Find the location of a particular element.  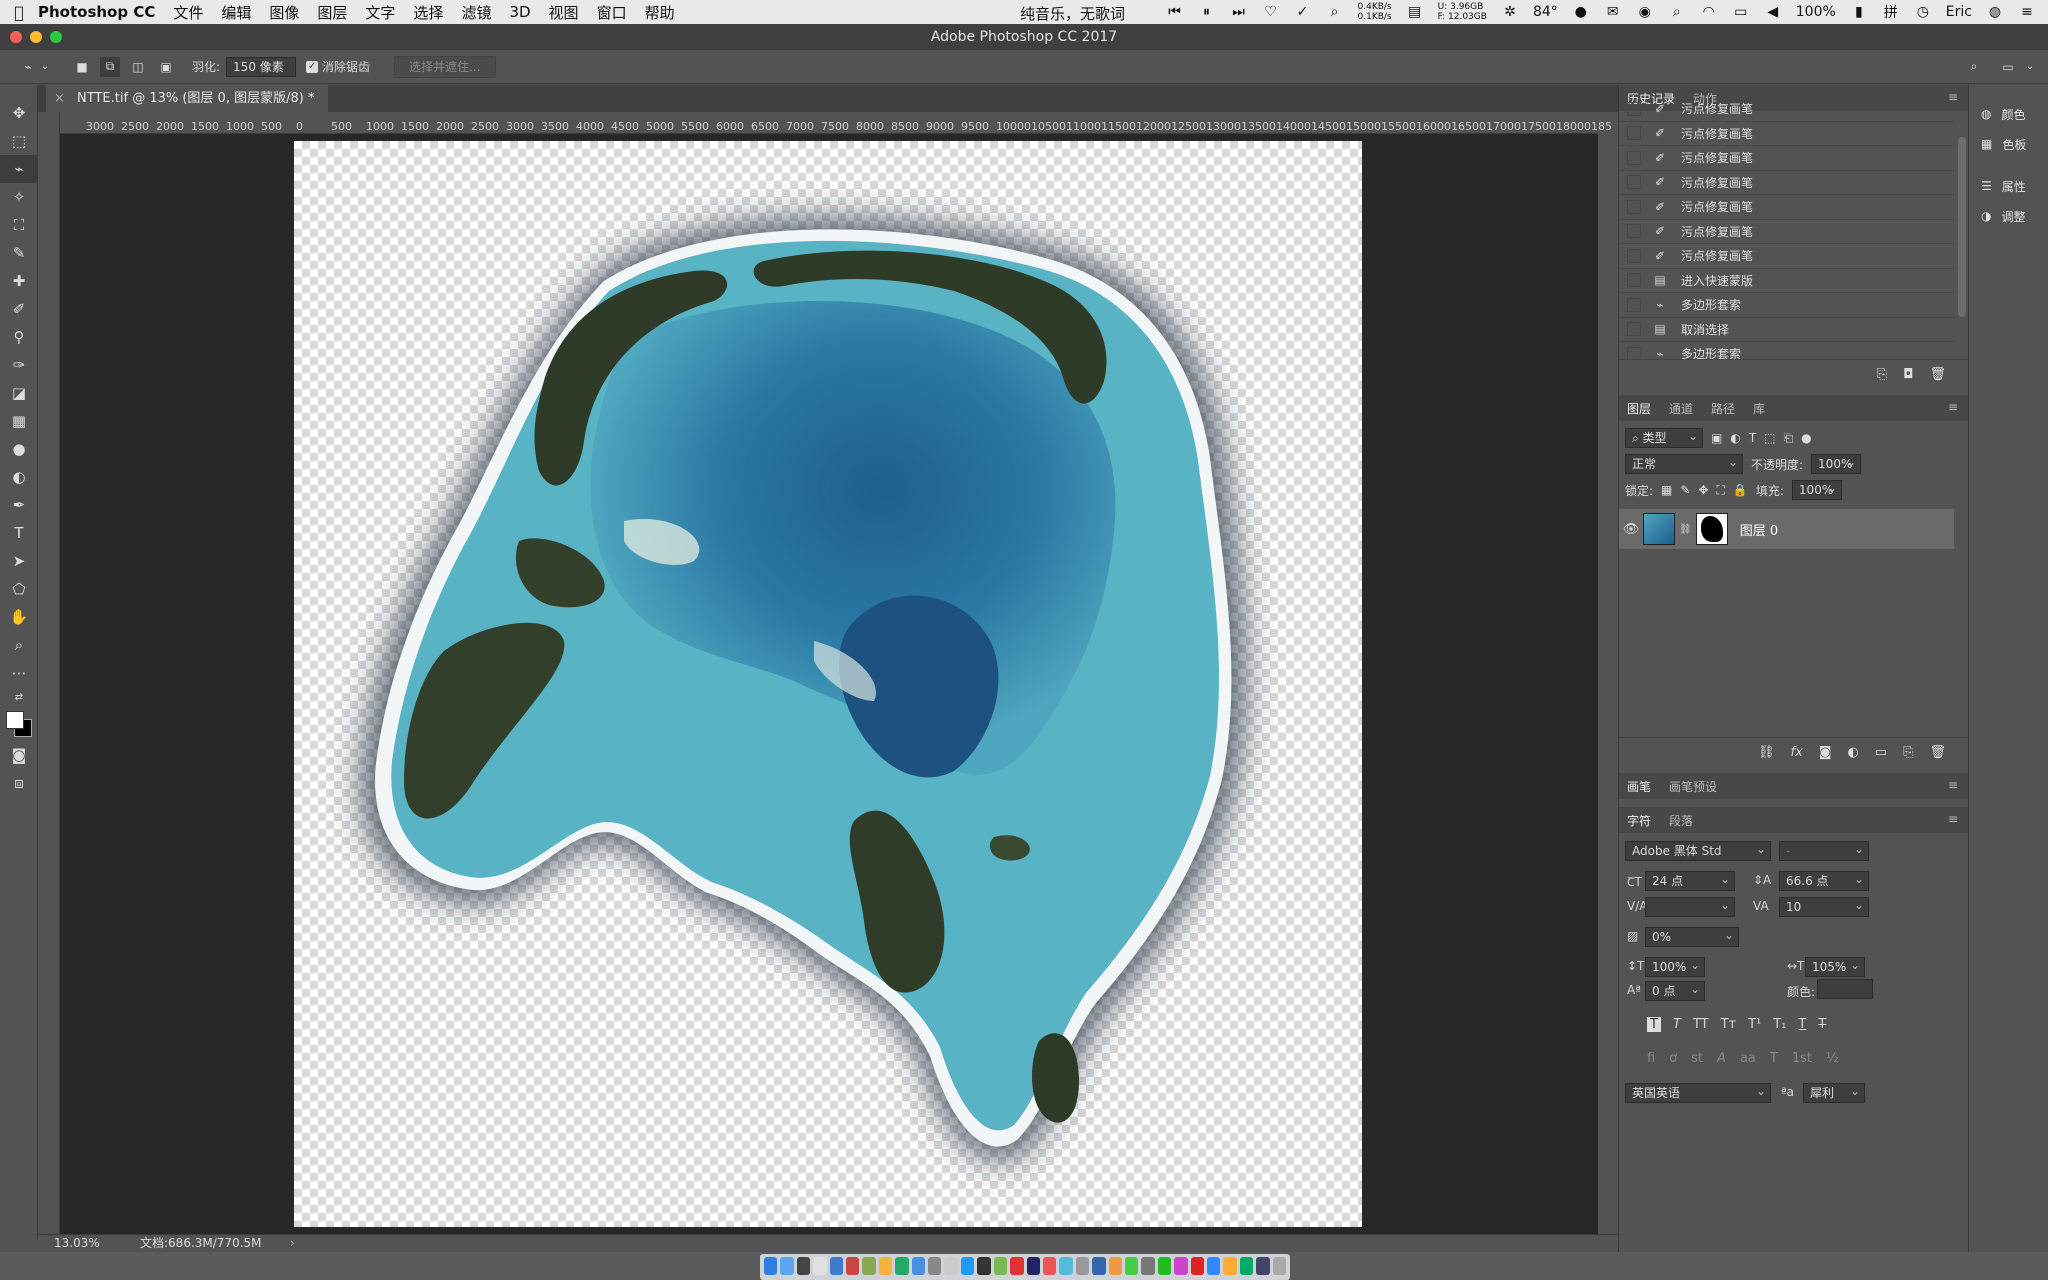

volume-icon: ◀ is located at coordinates (1773, 12).